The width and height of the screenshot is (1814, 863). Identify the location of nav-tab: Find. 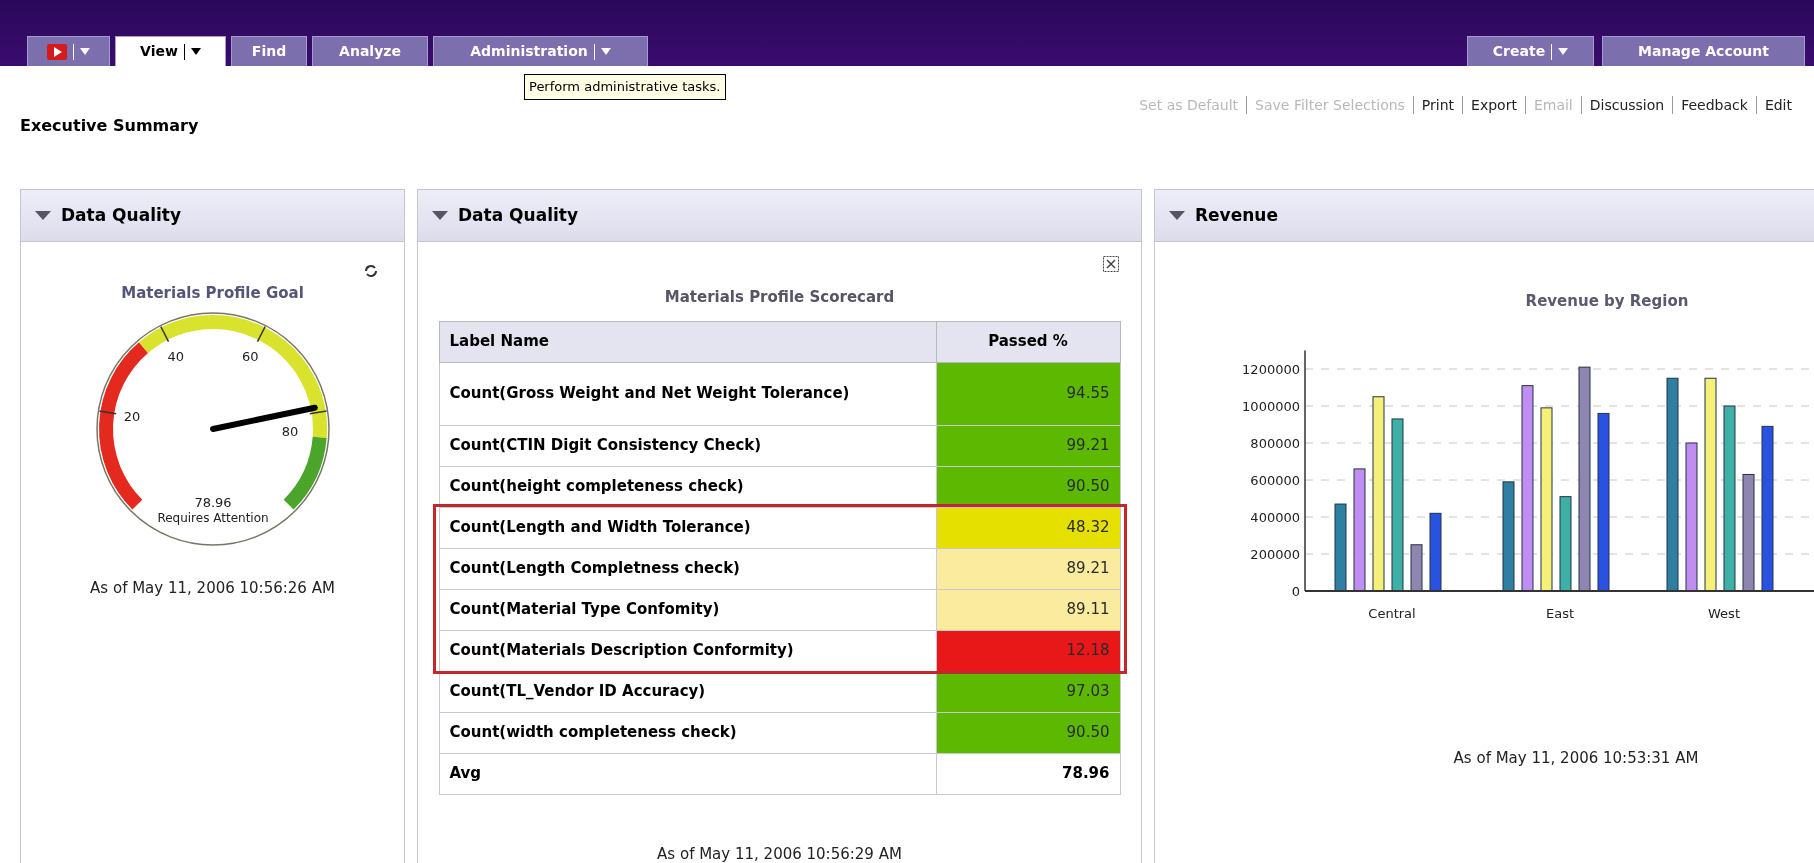
(269, 51).